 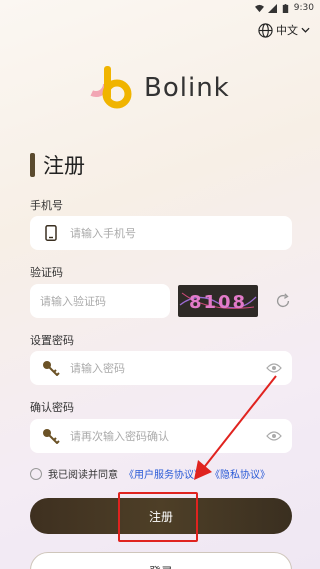 I want to click on register-button: 注册, so click(x=161, y=516).